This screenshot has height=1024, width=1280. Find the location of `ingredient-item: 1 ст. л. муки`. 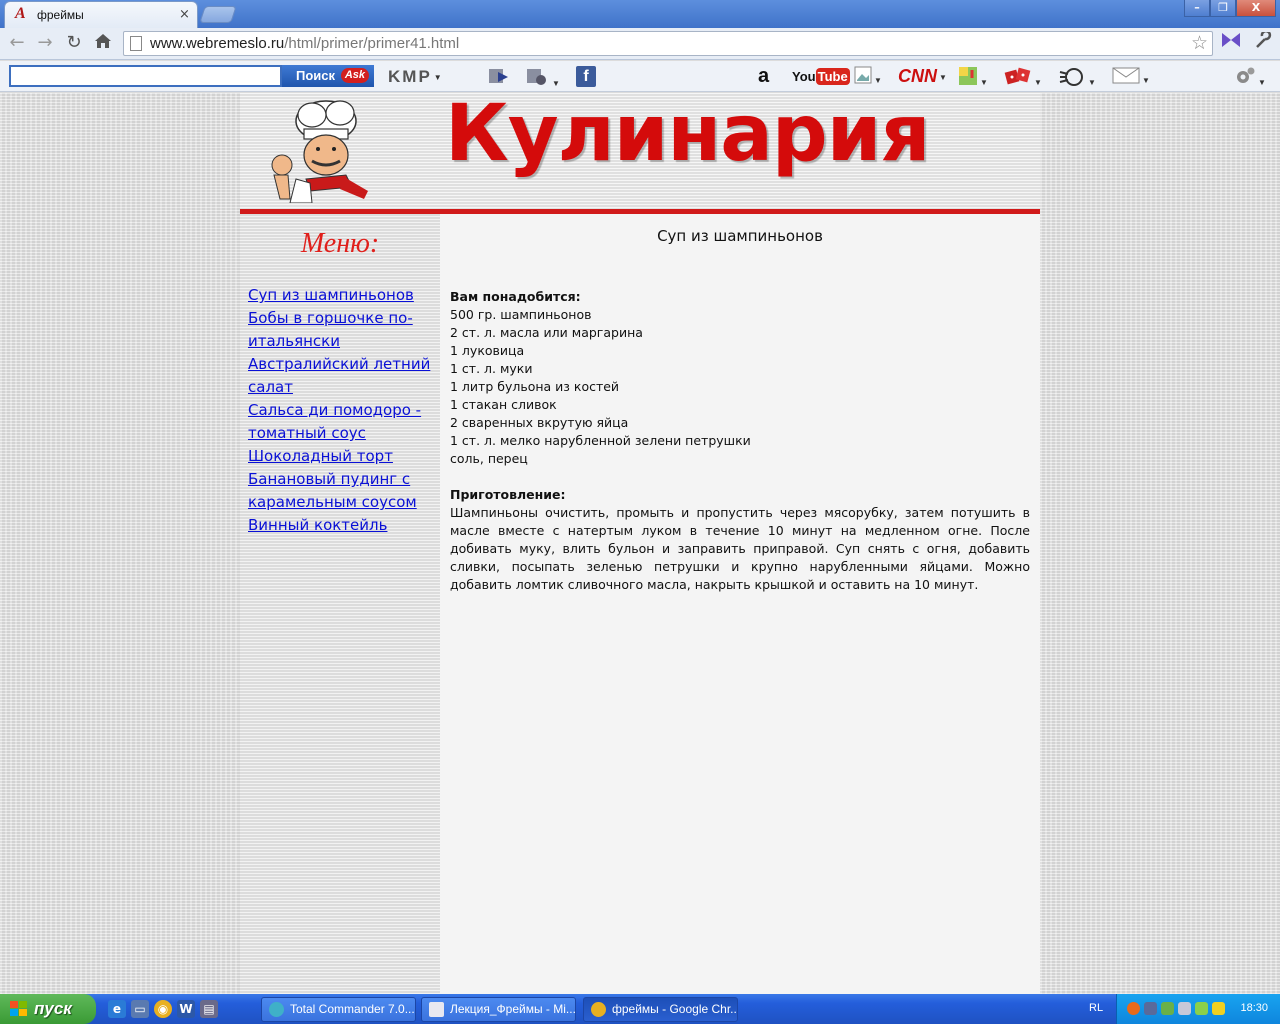

ingredient-item: 1 ст. л. муки is located at coordinates (491, 368).